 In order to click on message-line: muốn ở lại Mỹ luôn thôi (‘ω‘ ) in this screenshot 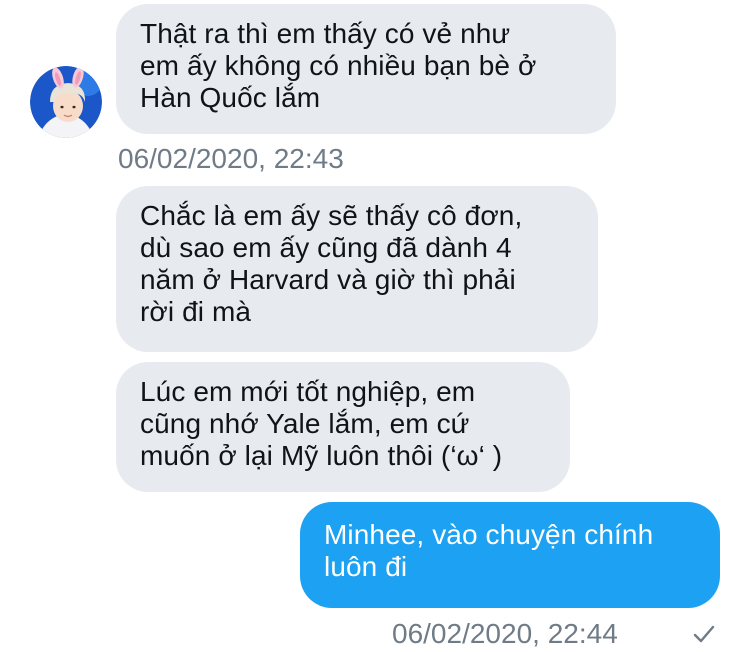, I will do `click(321, 455)`.